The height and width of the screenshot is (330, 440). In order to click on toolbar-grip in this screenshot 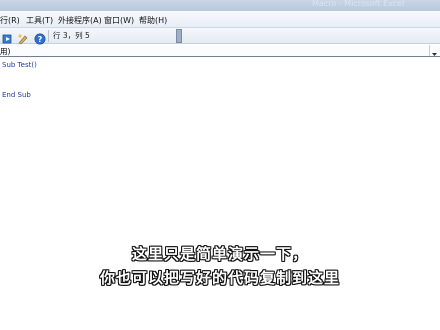, I will do `click(179, 36)`.